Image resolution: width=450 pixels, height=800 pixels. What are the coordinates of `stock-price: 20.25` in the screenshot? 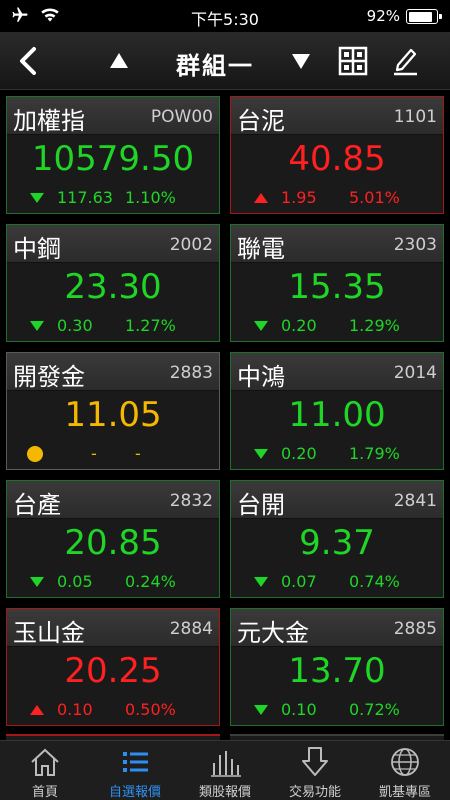 It's located at (113, 671).